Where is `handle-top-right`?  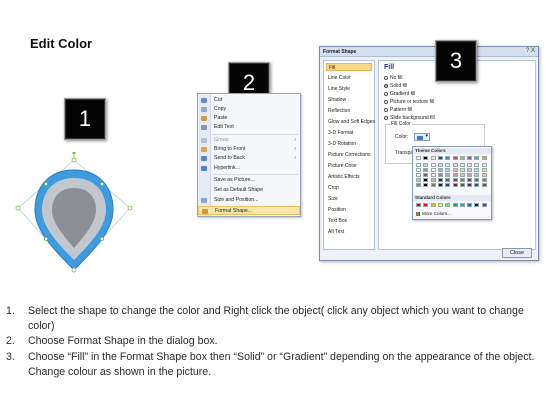
handle-top-right is located at coordinates (102, 183).